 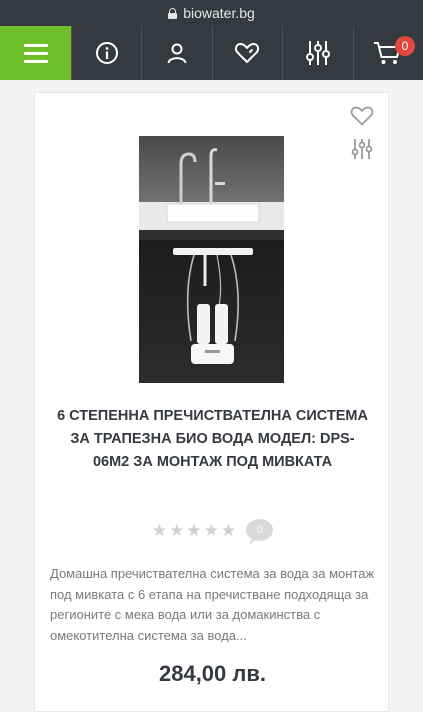 I want to click on compare-button, so click(x=317, y=53).